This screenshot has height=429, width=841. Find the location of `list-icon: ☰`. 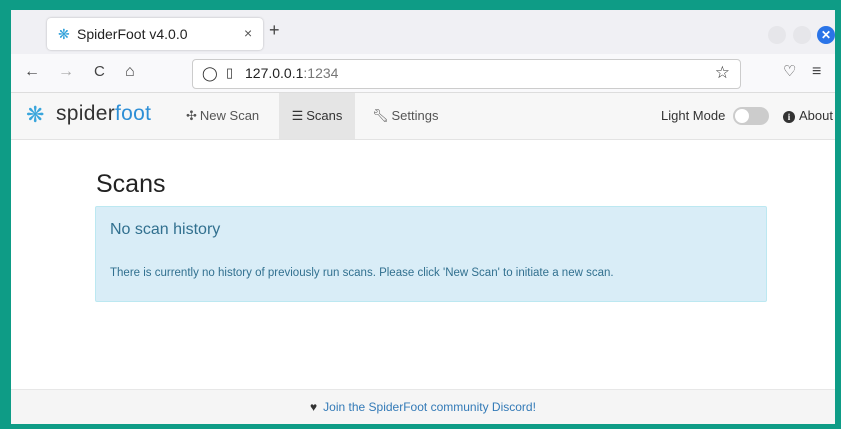

list-icon: ☰ is located at coordinates (297, 115).